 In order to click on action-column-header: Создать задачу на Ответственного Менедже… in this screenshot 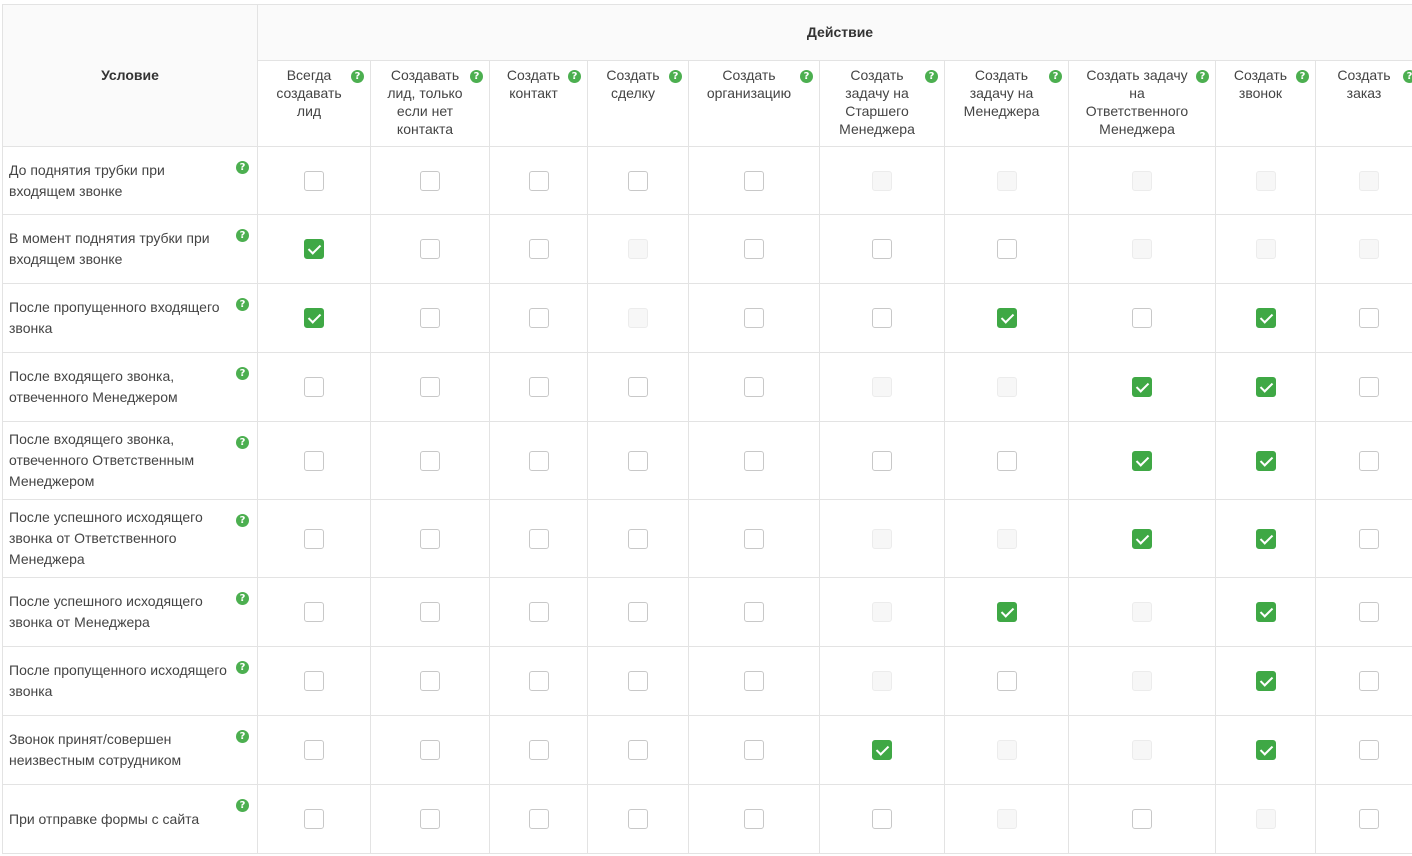, I will do `click(1142, 103)`.